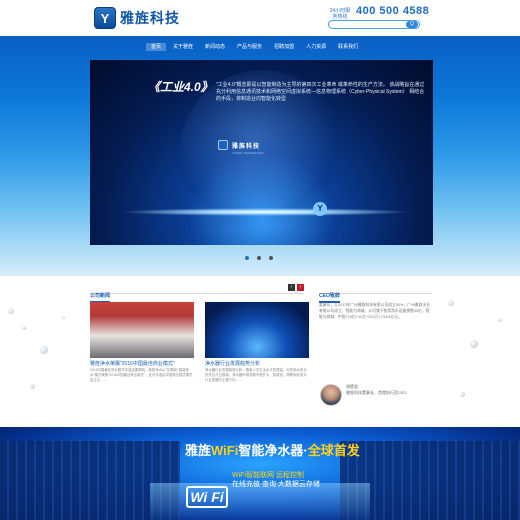 The image size is (520, 520). Describe the element at coordinates (225, 450) in the screenshot. I see `promo-title-highlight: WiFi` at that location.